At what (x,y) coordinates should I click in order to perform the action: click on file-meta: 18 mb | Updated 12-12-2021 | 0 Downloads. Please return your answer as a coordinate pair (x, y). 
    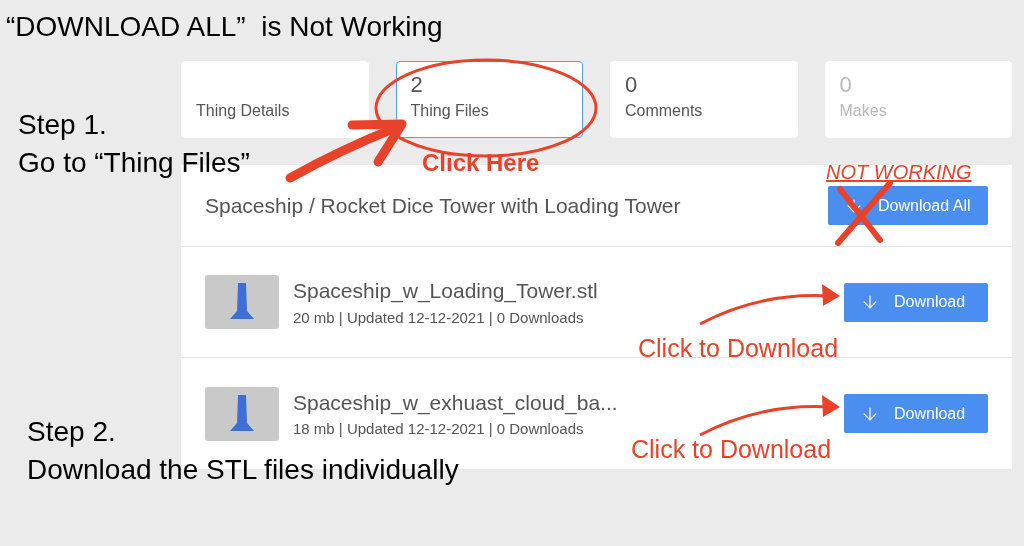
    Looking at the image, I should click on (438, 429).